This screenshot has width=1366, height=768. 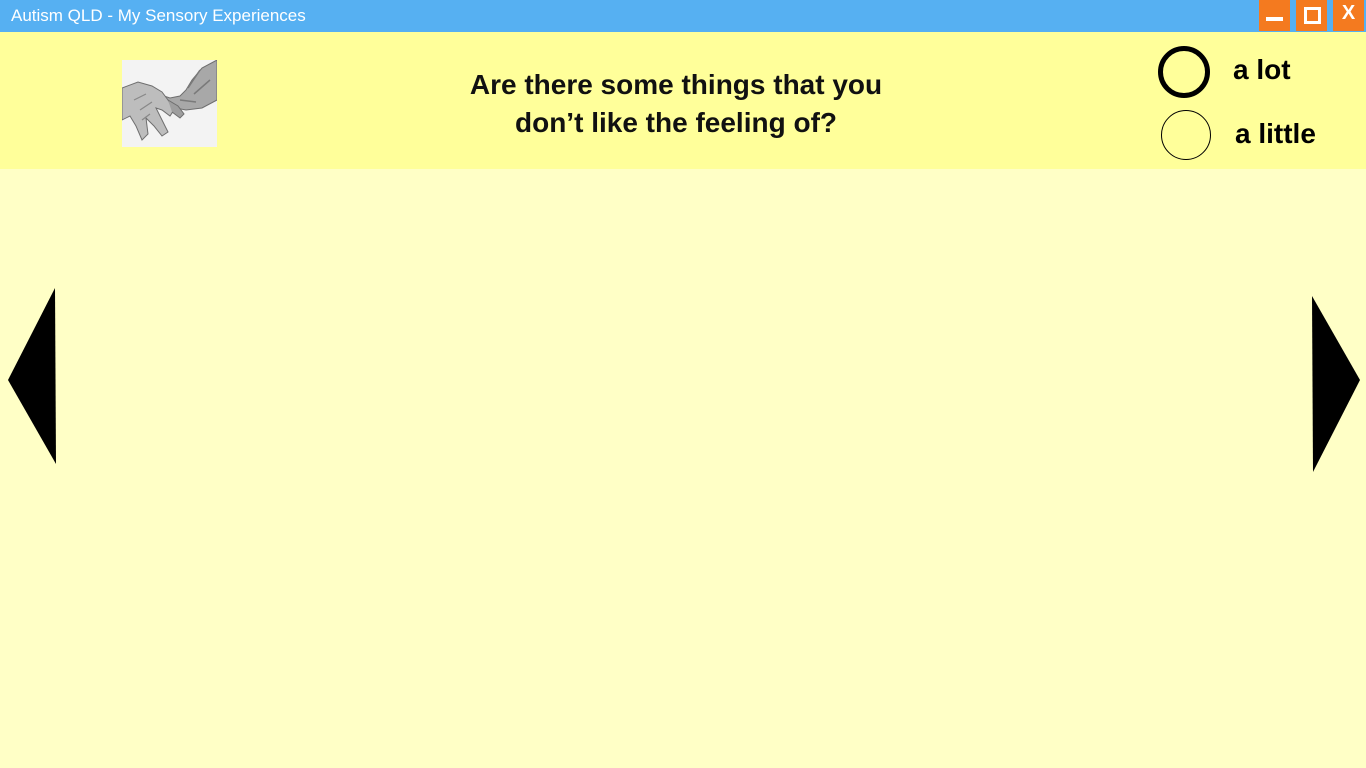 What do you see at coordinates (1274, 19) in the screenshot?
I see `minimize-icon` at bounding box center [1274, 19].